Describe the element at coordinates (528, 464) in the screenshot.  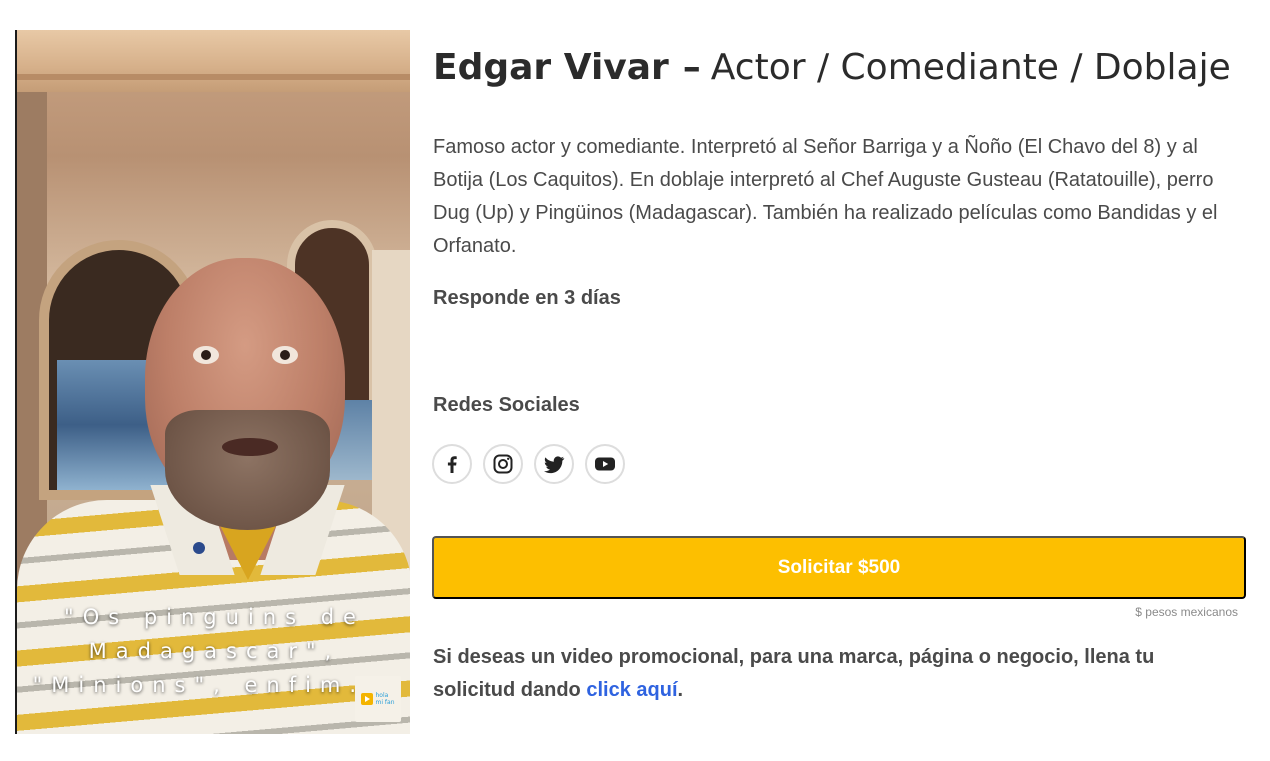
I see `social-links` at that location.